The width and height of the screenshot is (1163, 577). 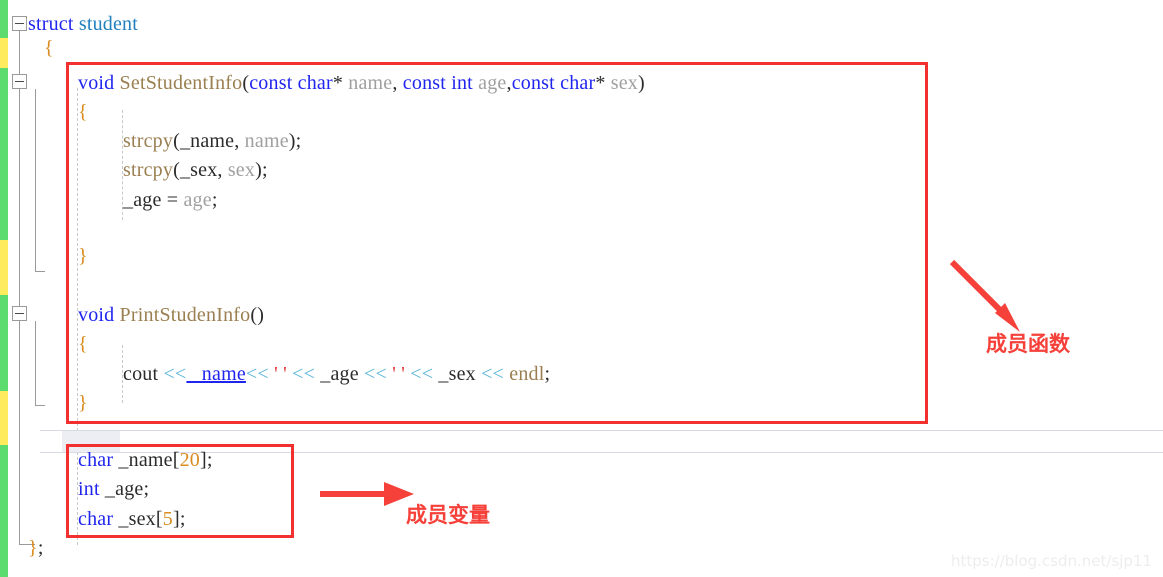 I want to click on fold-elbow-printstudeninfo, so click(x=40, y=401).